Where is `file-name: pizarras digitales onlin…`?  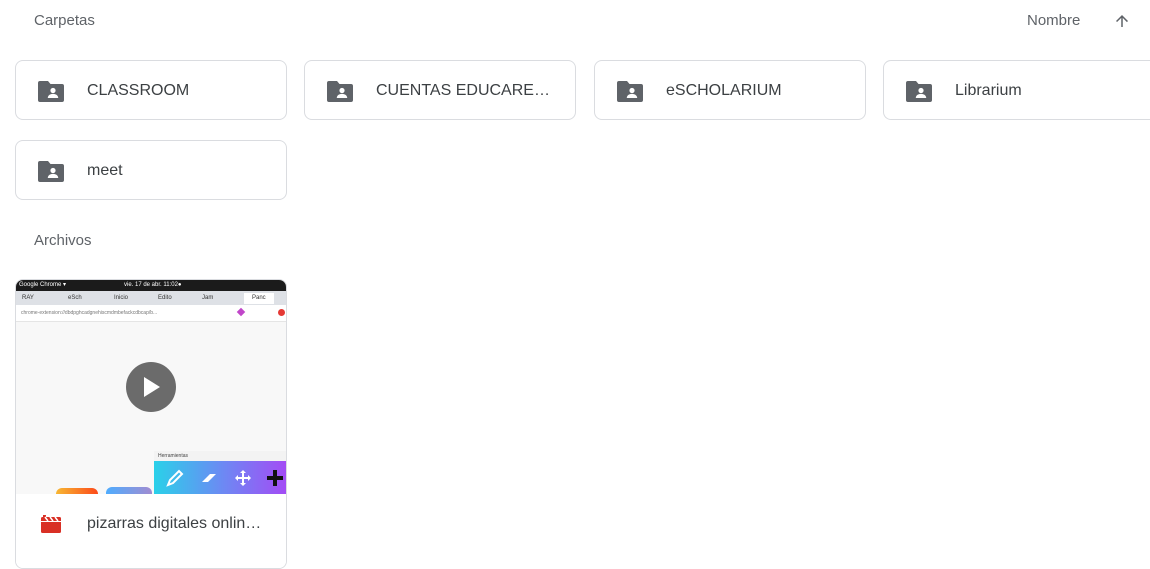 file-name: pizarras digitales onlin… is located at coordinates (174, 523).